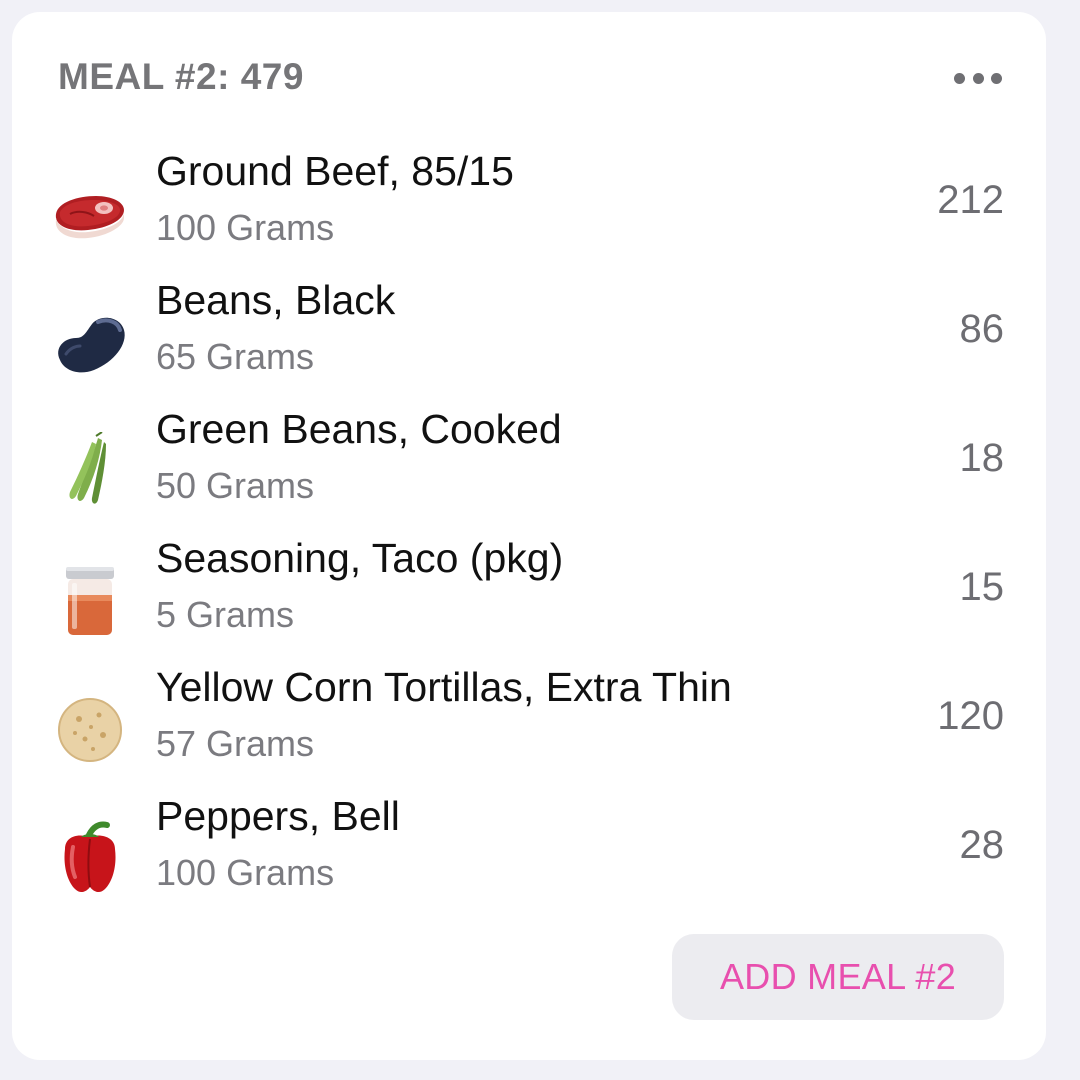 This screenshot has height=1080, width=1080. Describe the element at coordinates (276, 300) in the screenshot. I see `food-name: Beans, Black` at that location.